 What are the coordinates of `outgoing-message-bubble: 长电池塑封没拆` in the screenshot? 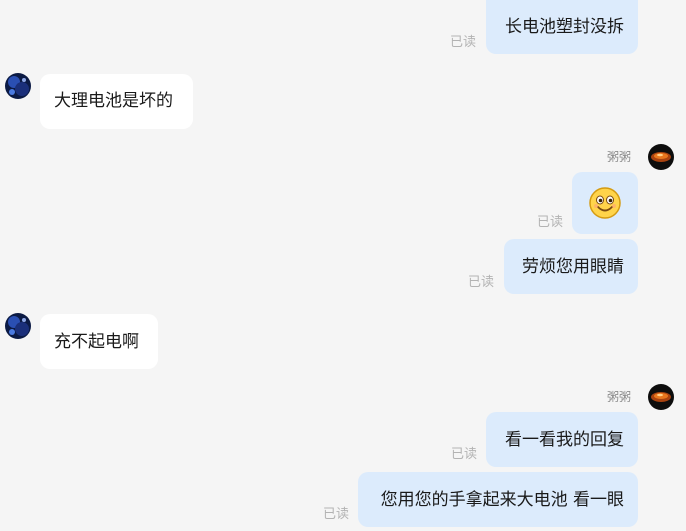 It's located at (562, 27).